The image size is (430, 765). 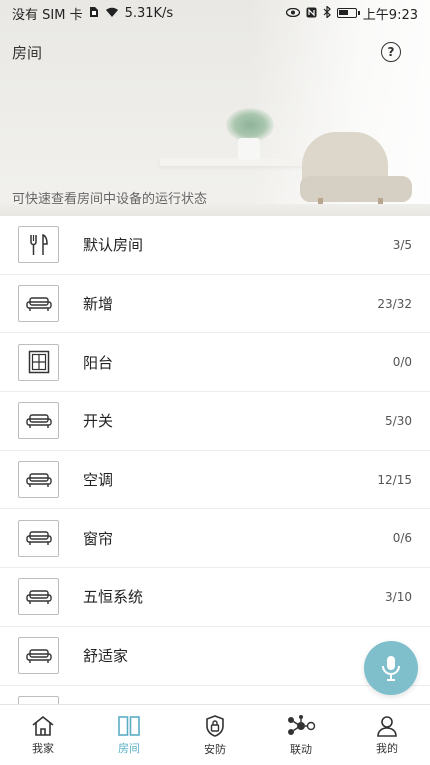 What do you see at coordinates (110, 199) in the screenshot?
I see `page-subtitle: 可快速查看房间中设备的运行状态` at bounding box center [110, 199].